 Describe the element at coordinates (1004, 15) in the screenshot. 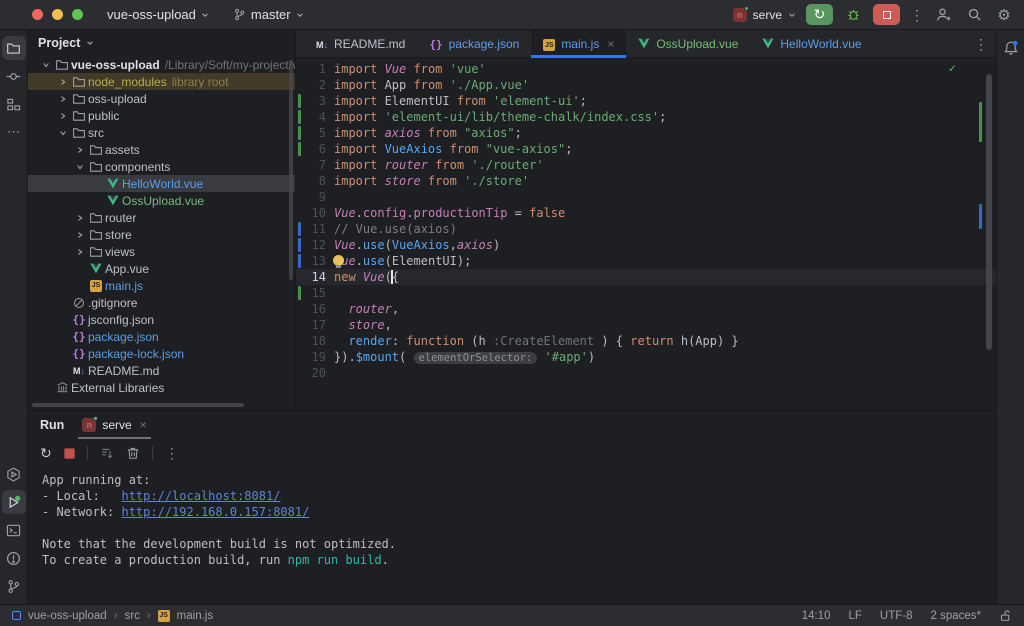

I see `settings-button: ⚙` at that location.